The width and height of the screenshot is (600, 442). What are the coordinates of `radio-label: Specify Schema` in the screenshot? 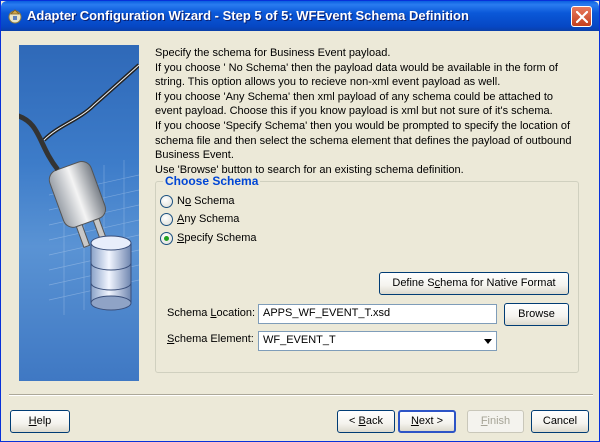 It's located at (217, 238).